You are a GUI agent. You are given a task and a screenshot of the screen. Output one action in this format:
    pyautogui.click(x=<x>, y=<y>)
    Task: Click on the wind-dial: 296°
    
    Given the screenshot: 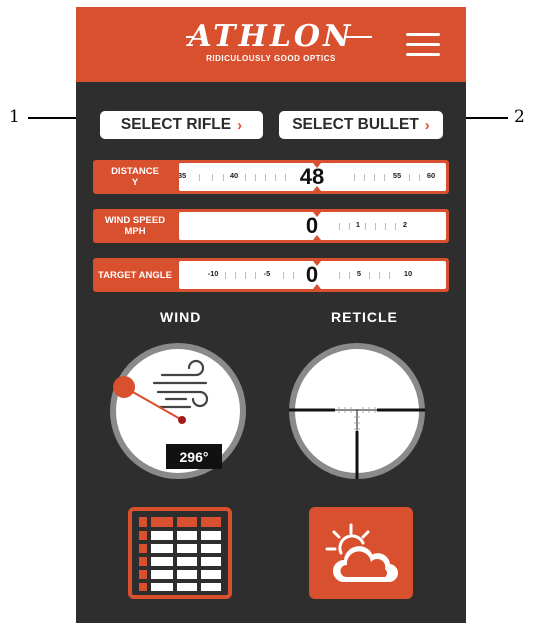 What is the action you would take?
    pyautogui.click(x=178, y=411)
    